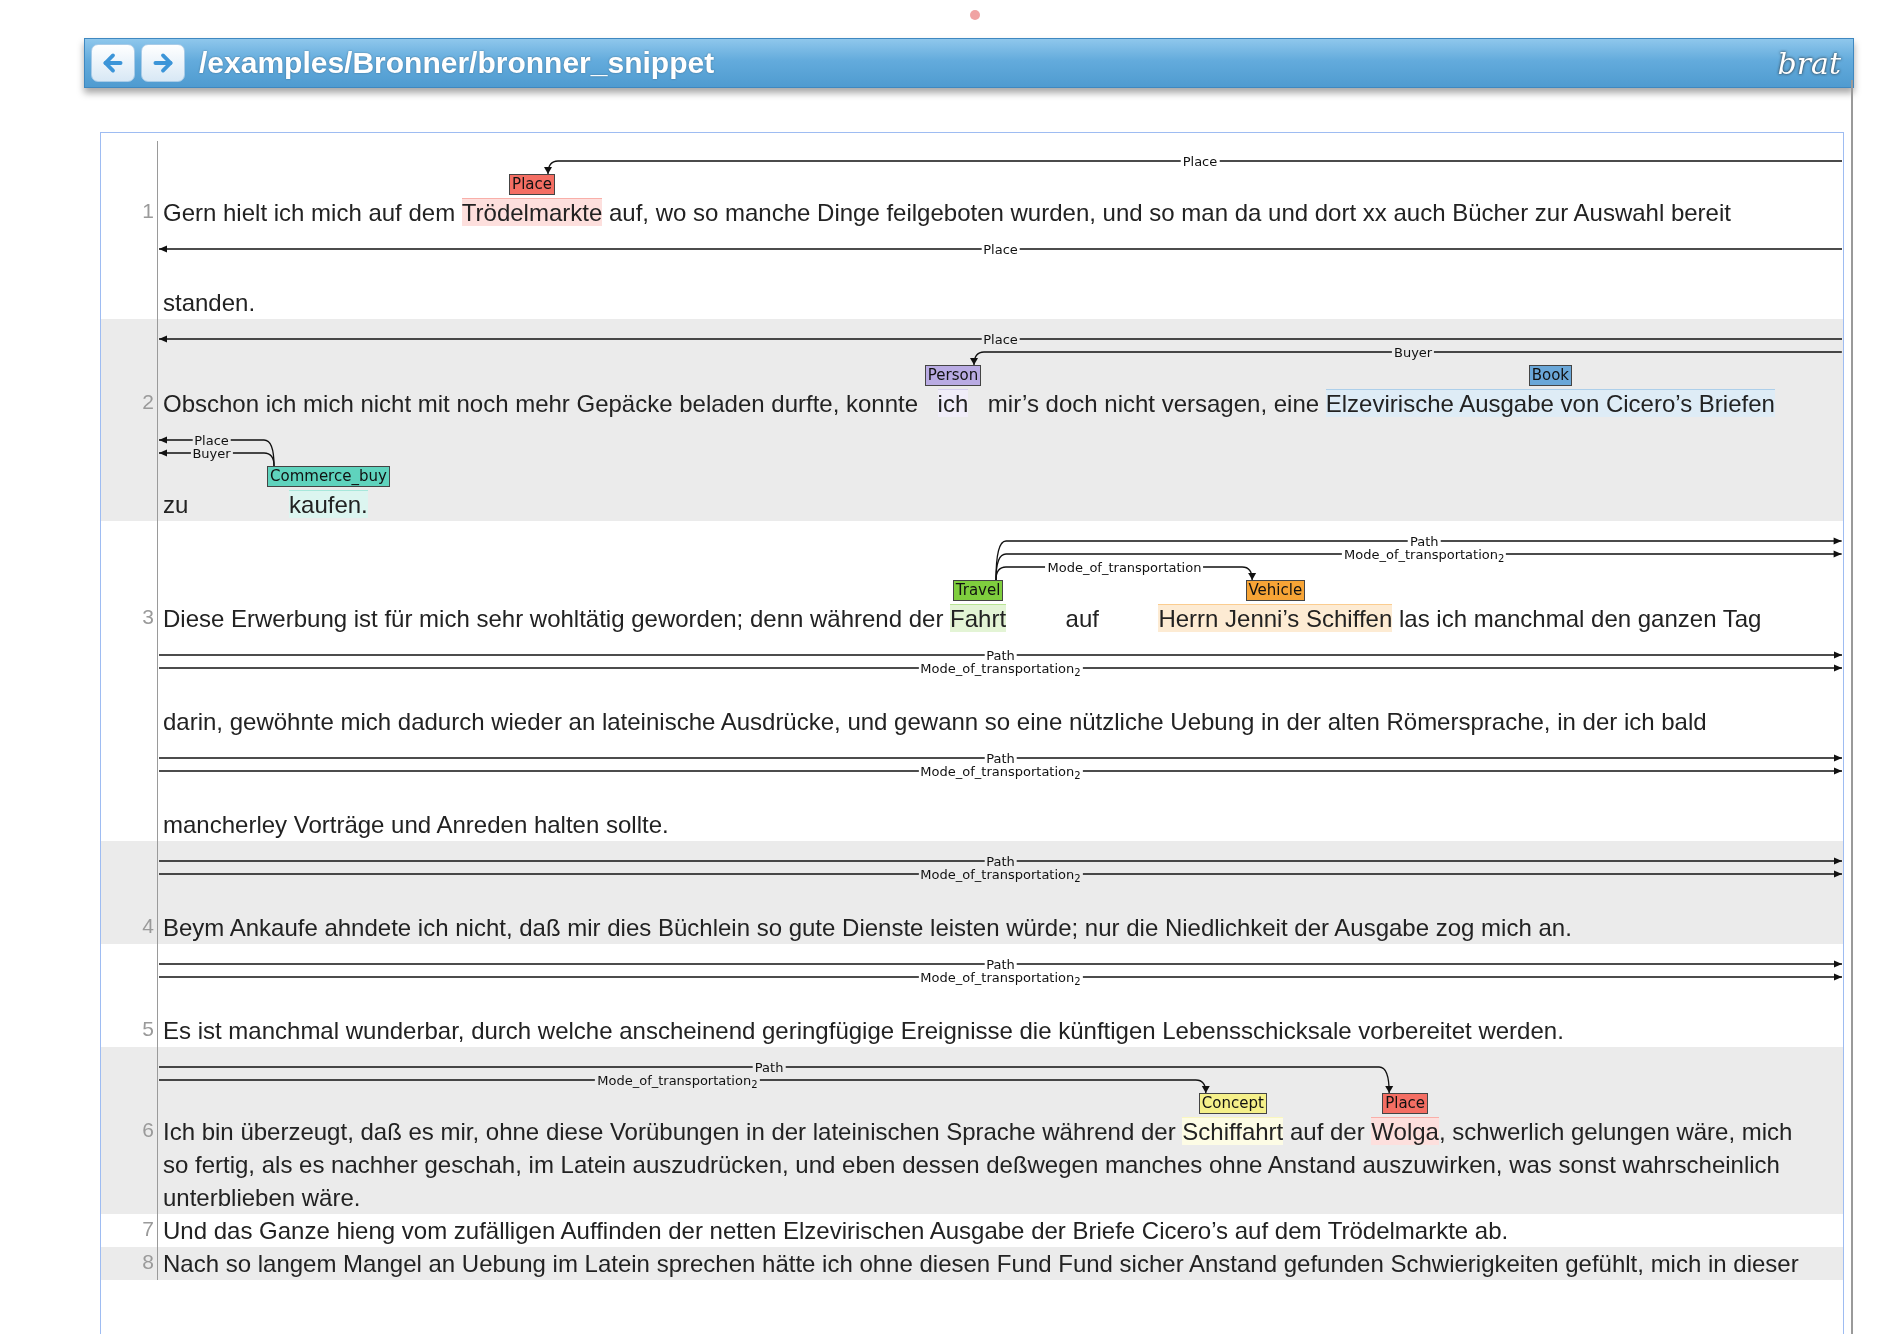  What do you see at coordinates (1809, 63) in the screenshot?
I see `app-logo: brat` at bounding box center [1809, 63].